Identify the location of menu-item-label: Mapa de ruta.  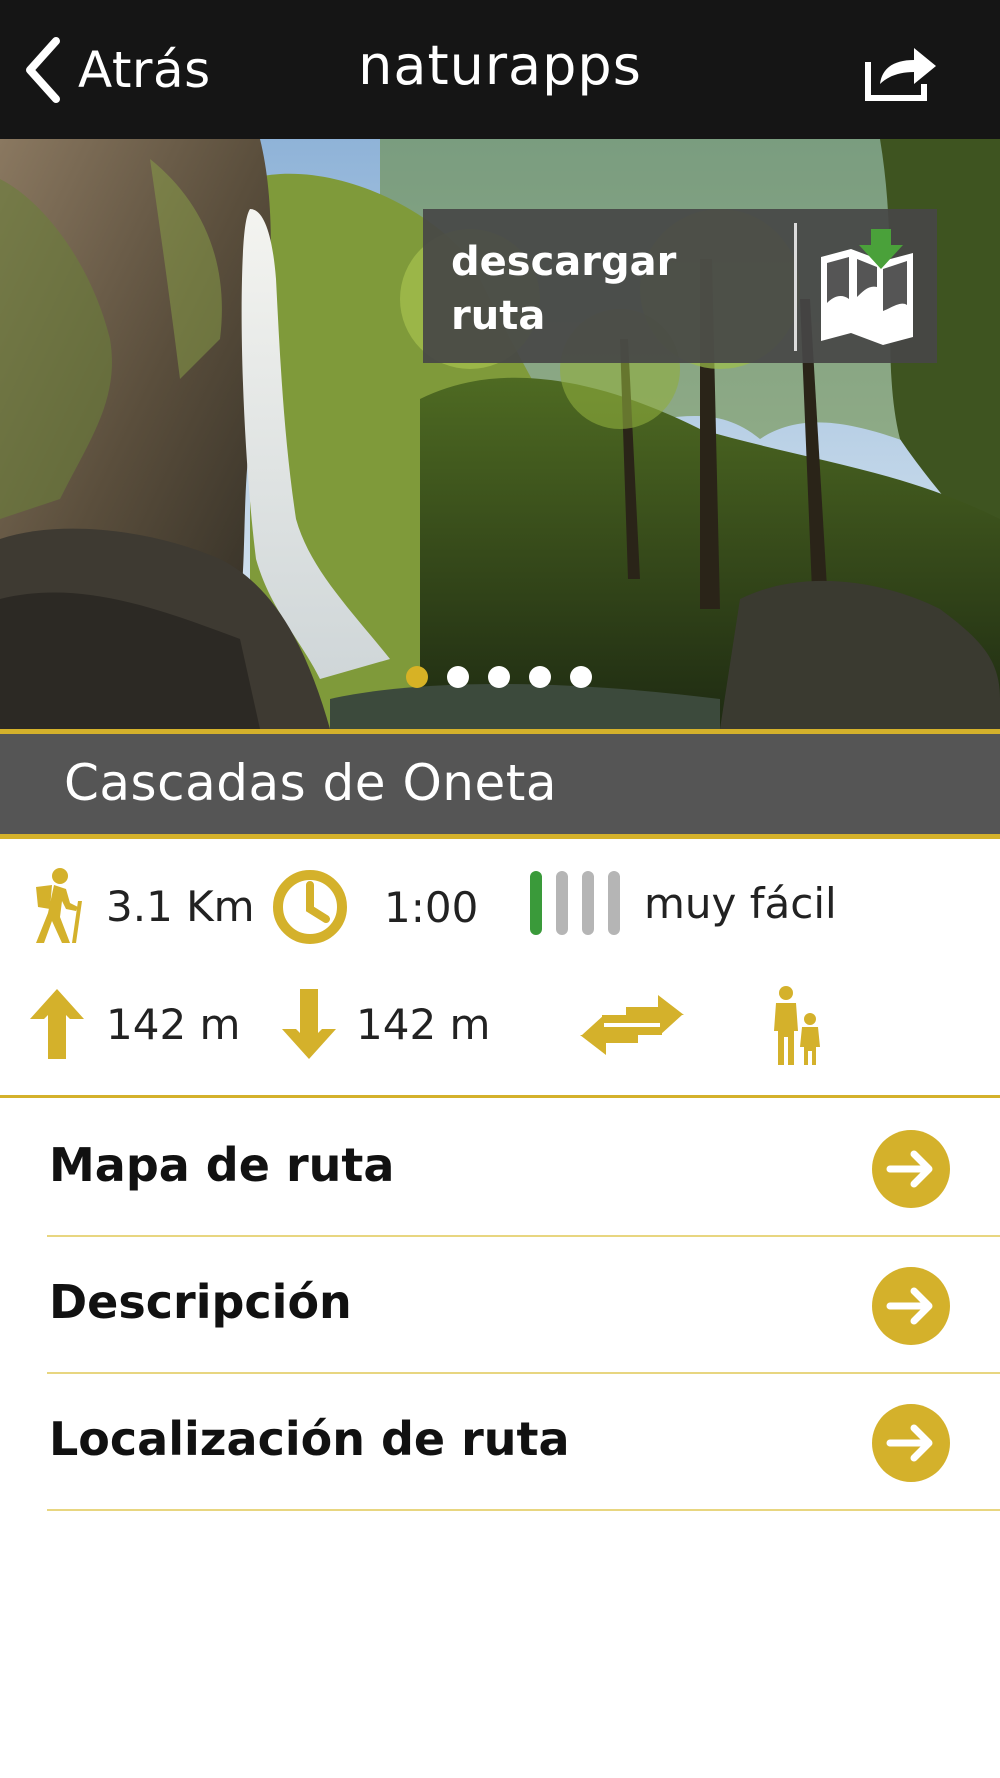
(222, 1165).